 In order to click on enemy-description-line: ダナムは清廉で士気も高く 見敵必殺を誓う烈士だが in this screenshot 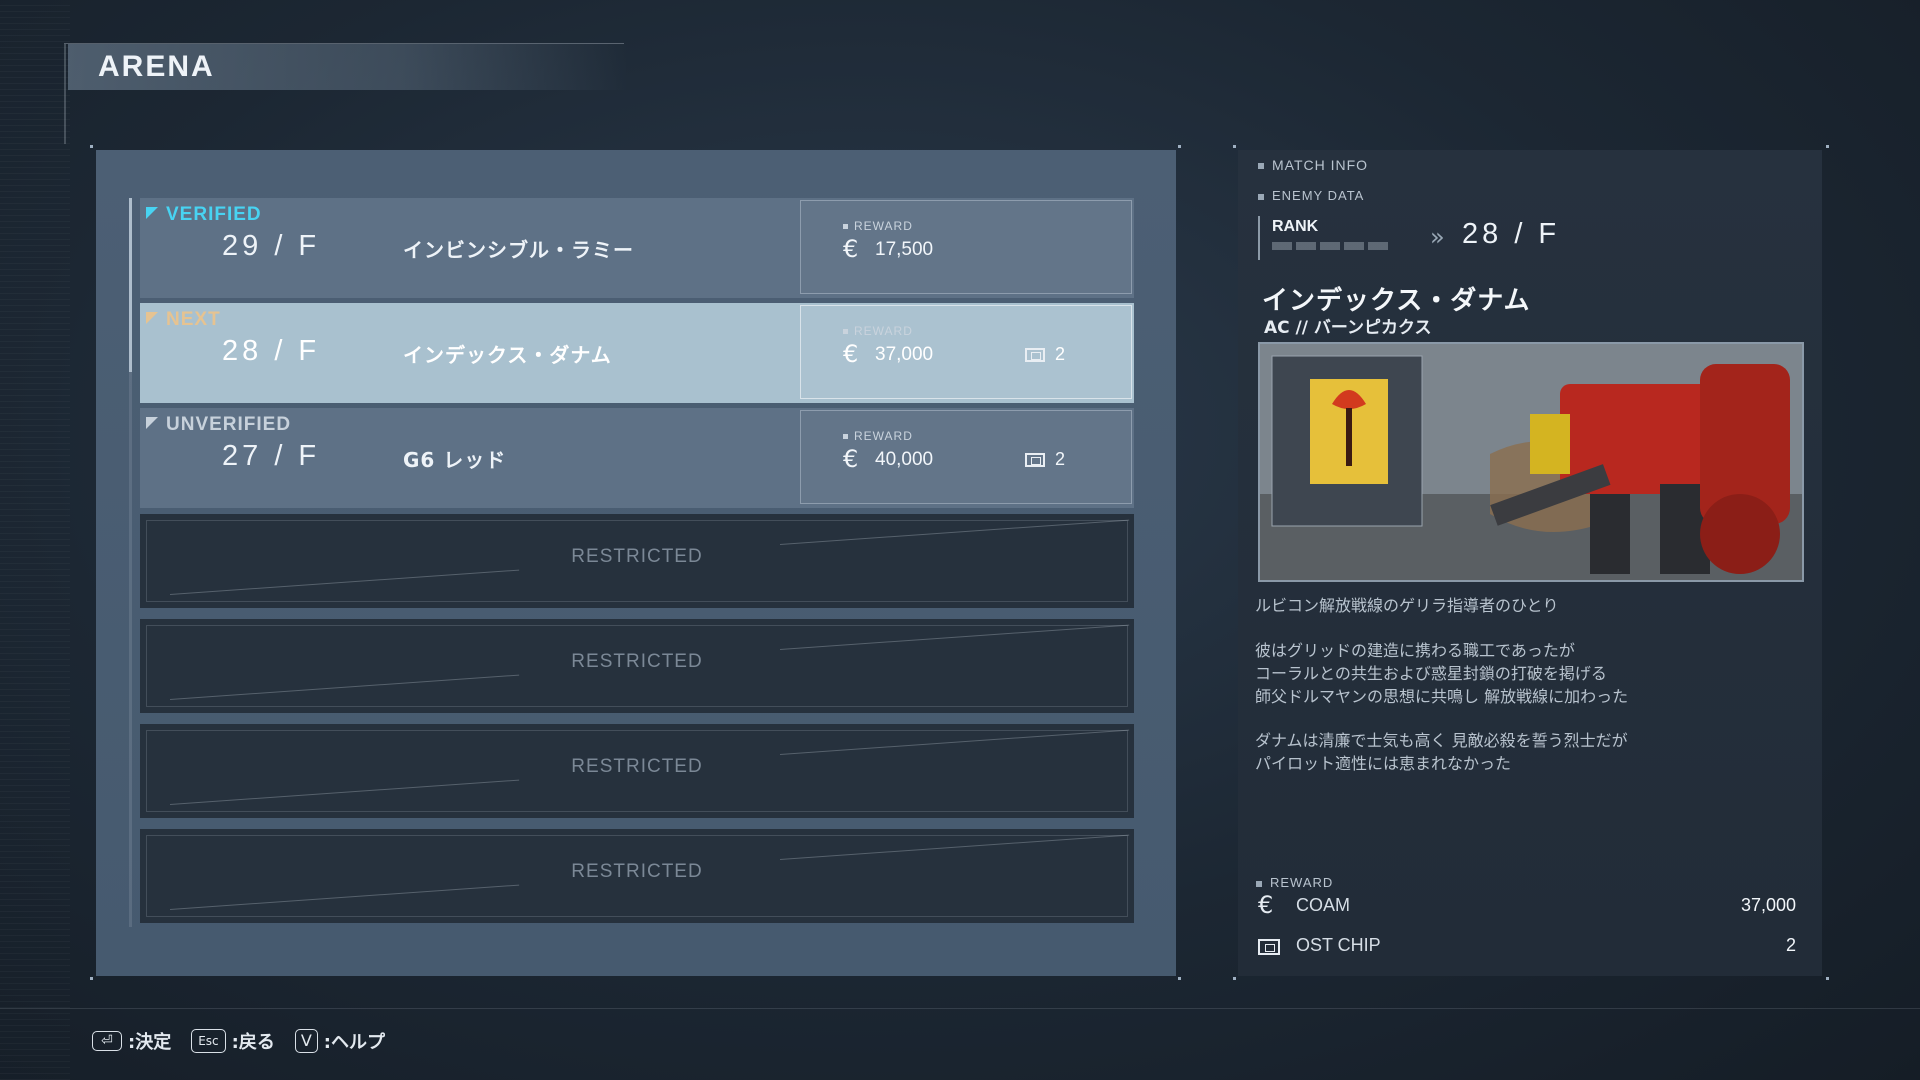, I will do `click(1441, 740)`.